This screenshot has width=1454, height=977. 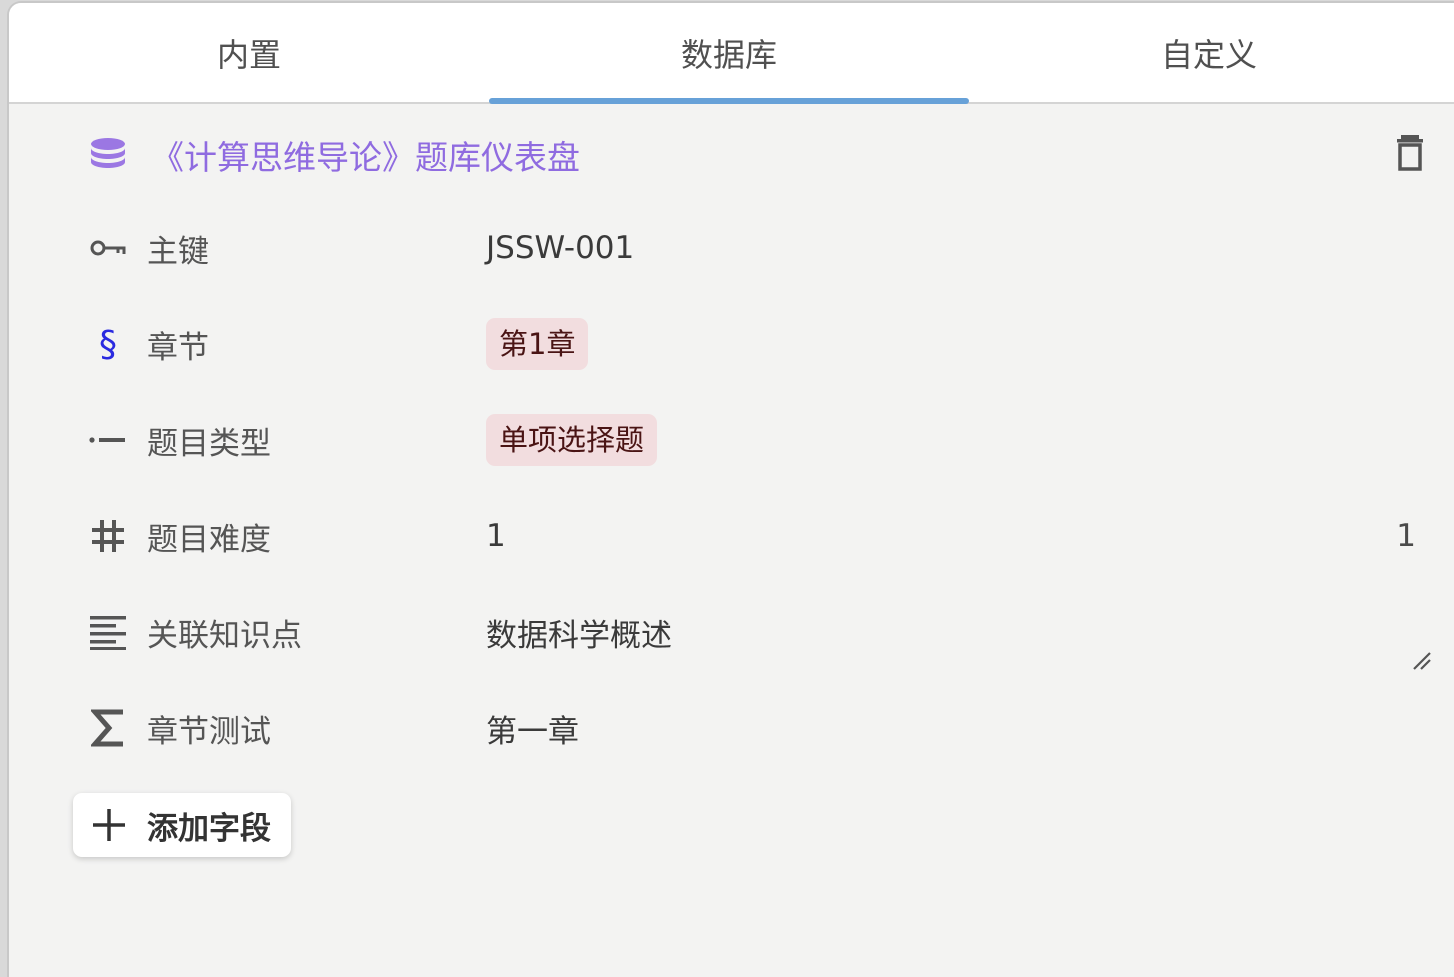 What do you see at coordinates (729, 53) in the screenshot?
I see `tab-database: 数据库` at bounding box center [729, 53].